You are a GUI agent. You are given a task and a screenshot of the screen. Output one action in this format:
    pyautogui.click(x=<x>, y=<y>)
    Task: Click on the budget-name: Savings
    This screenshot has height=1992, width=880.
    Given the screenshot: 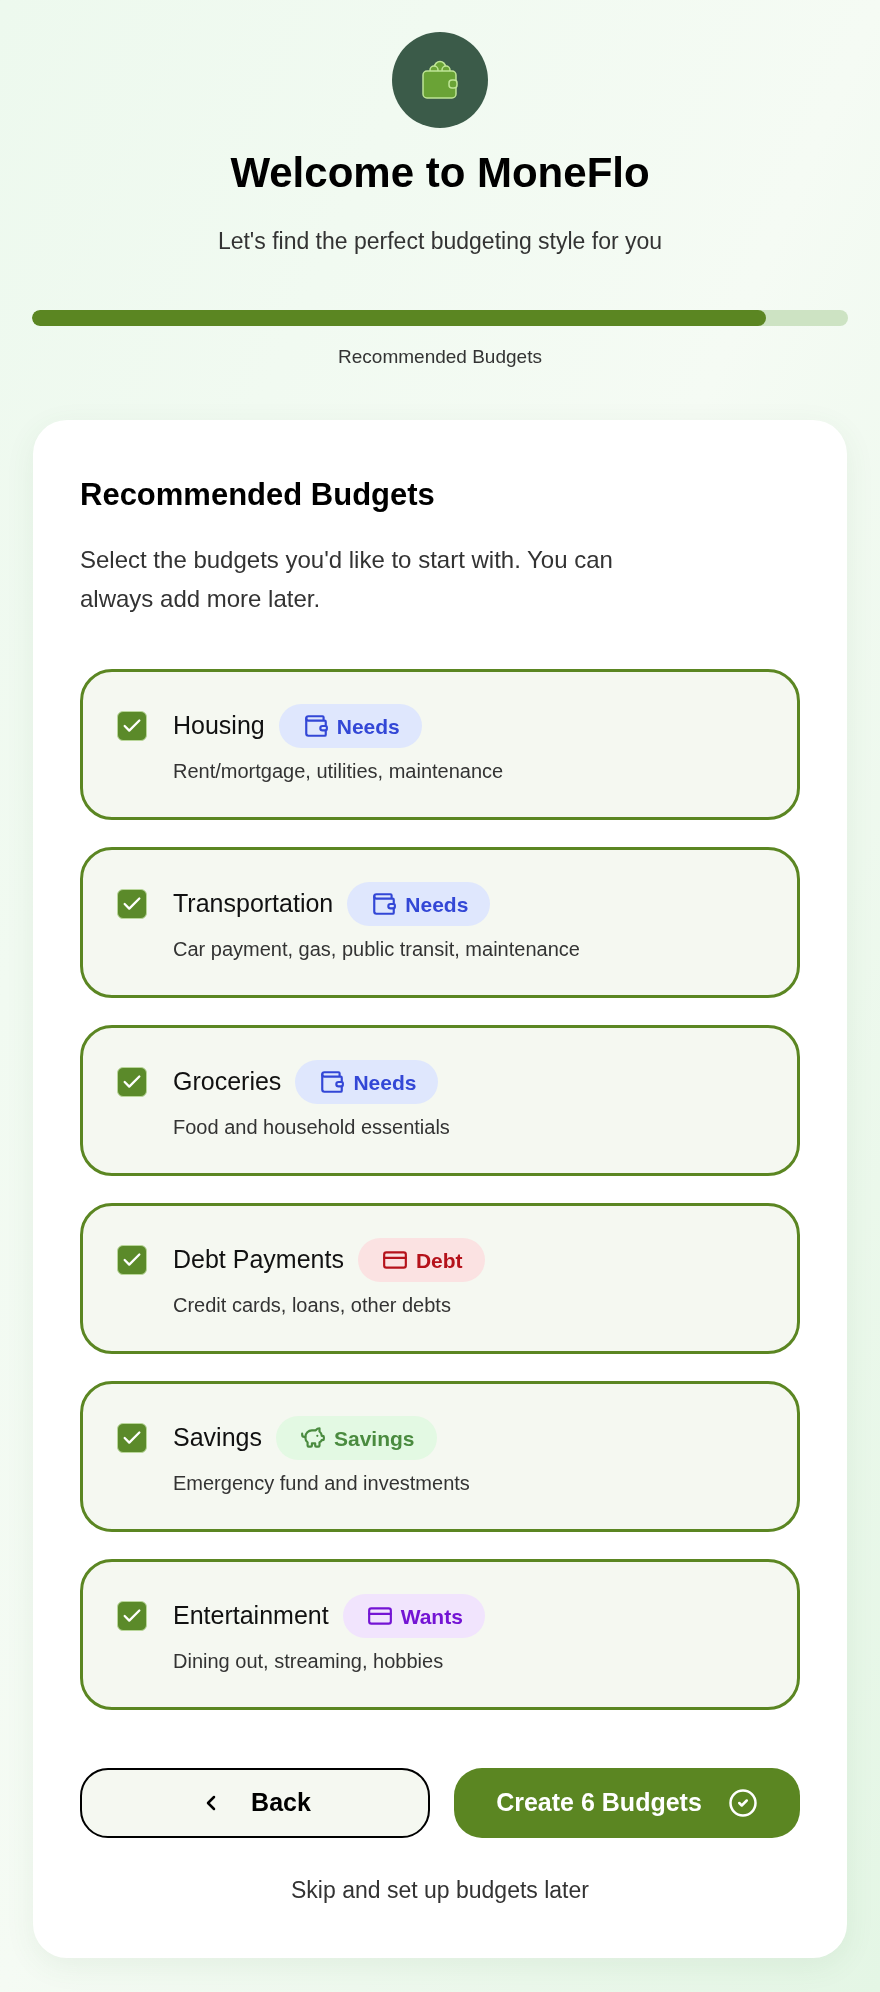 What is the action you would take?
    pyautogui.click(x=217, y=1438)
    